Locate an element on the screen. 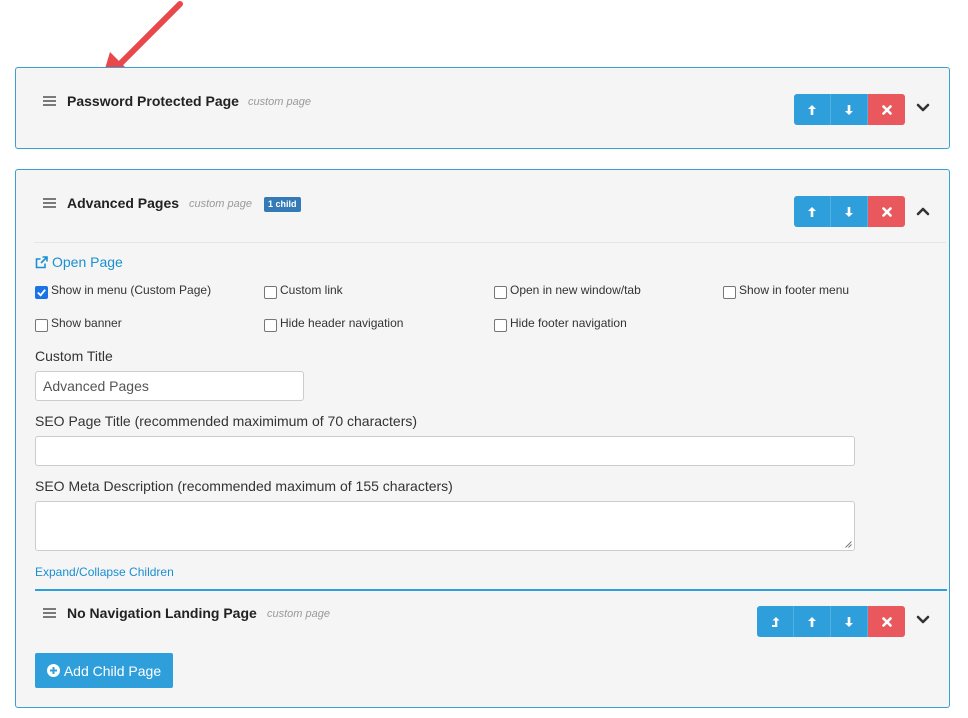  checkbox-label: Hide footer navigation is located at coordinates (568, 323).